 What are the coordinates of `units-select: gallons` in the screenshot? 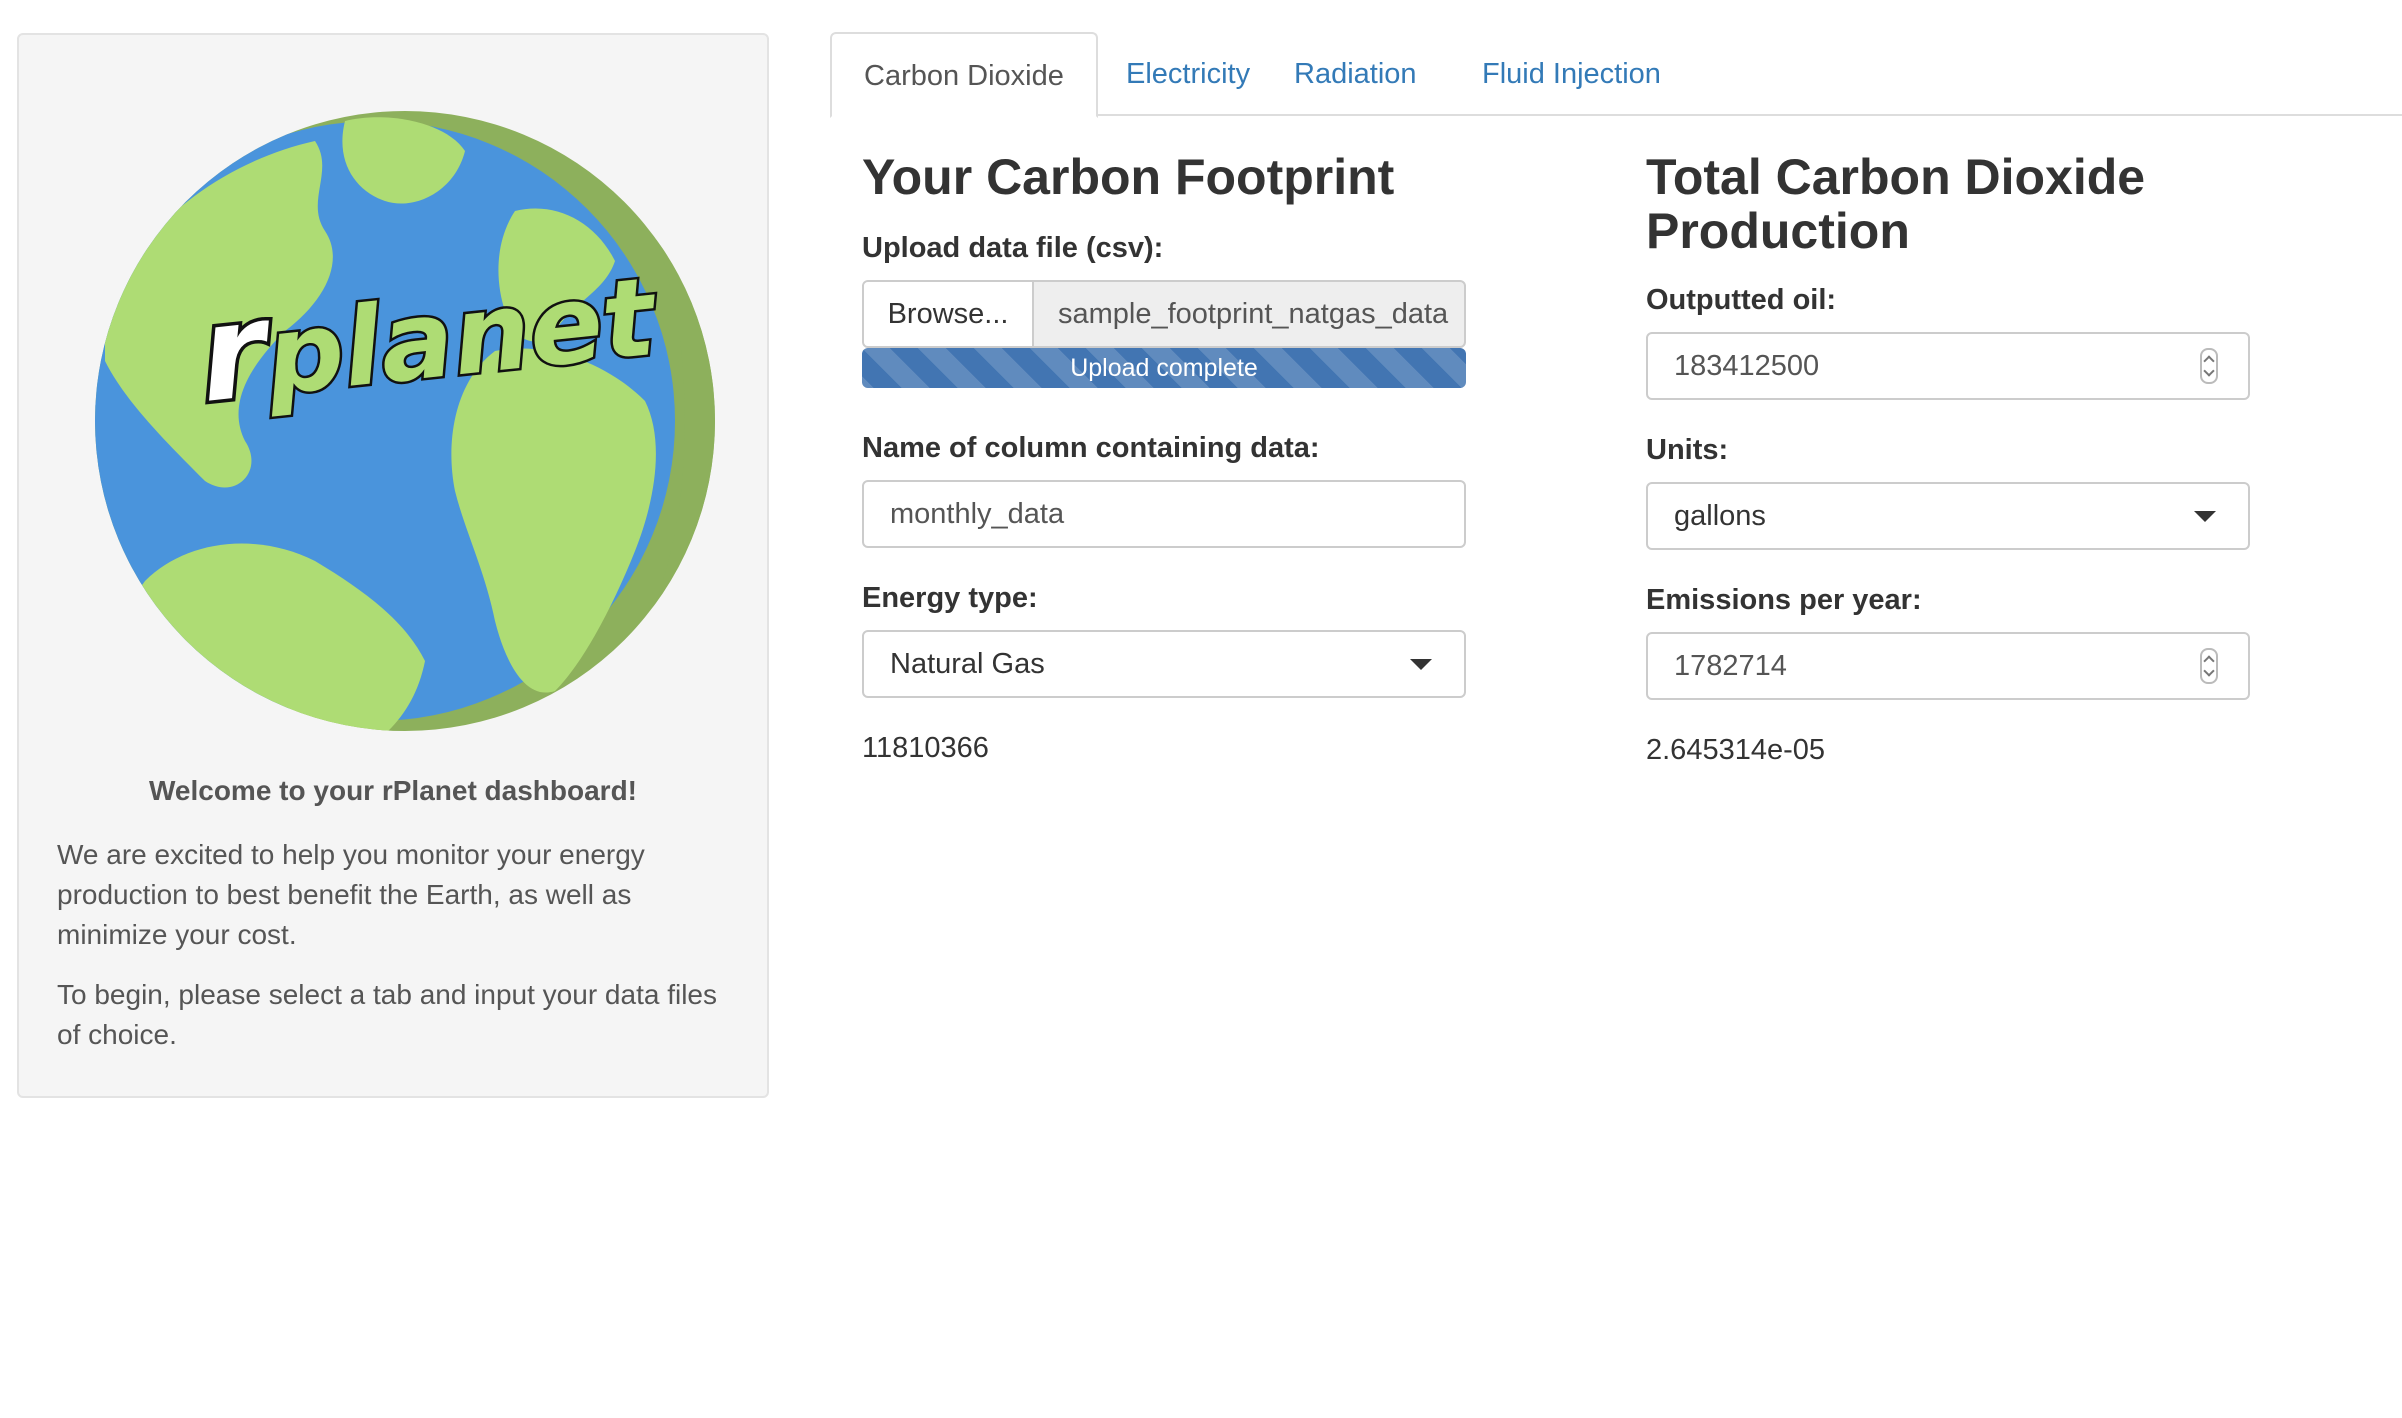 It's located at (1948, 516).